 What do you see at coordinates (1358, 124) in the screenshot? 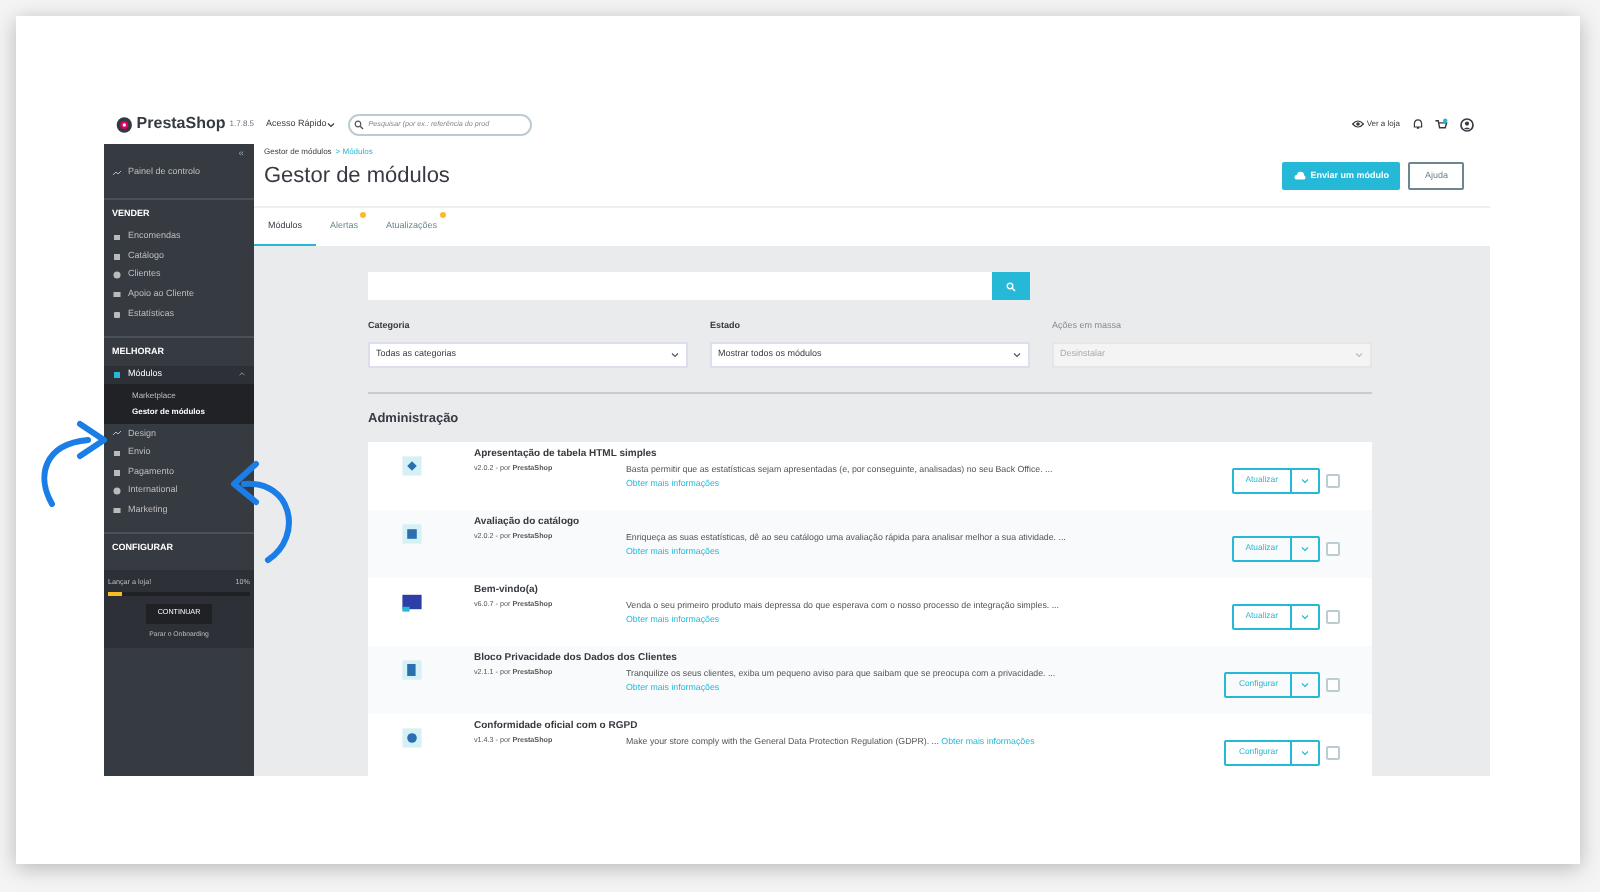
I see `eye-icon` at bounding box center [1358, 124].